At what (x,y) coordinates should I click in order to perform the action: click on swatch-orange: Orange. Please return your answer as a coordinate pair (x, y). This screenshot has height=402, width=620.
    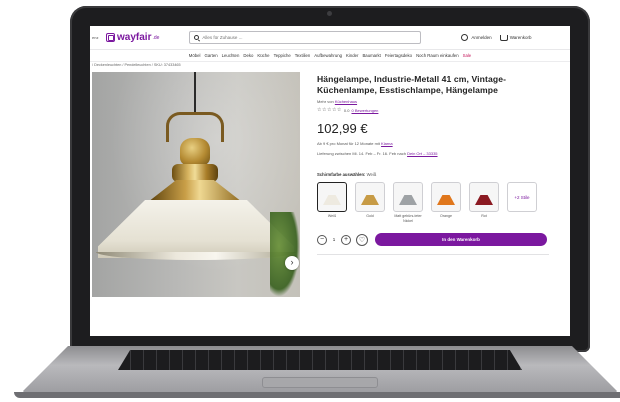
    Looking at the image, I should click on (446, 202).